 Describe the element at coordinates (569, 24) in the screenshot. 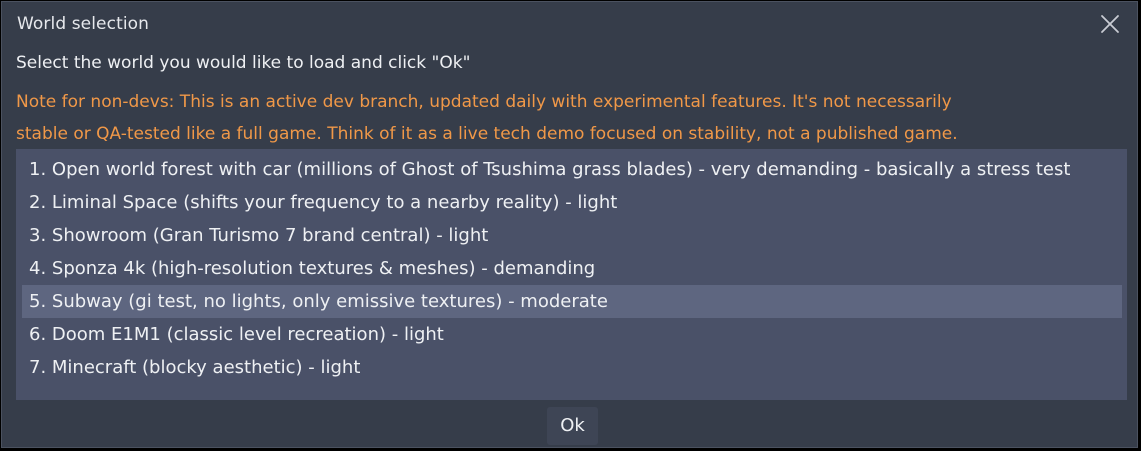

I see `dialog-titlebar: World selection` at that location.